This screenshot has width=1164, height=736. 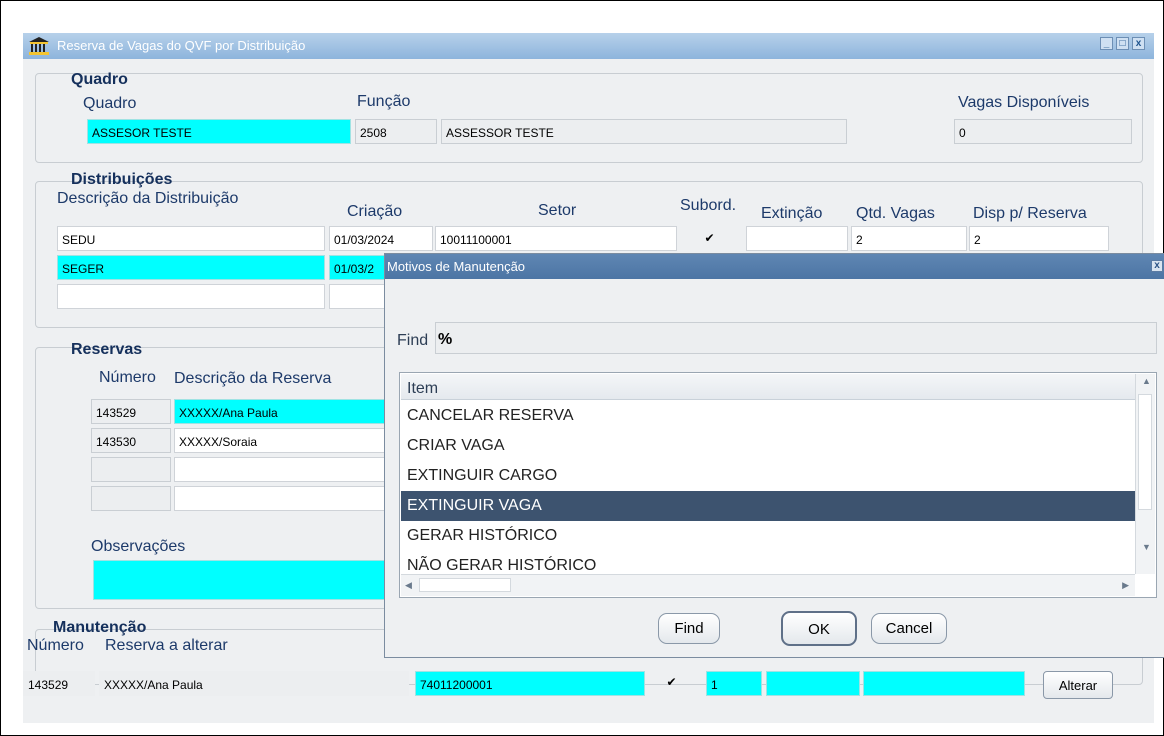 I want to click on find-input-value: %, so click(x=445, y=339).